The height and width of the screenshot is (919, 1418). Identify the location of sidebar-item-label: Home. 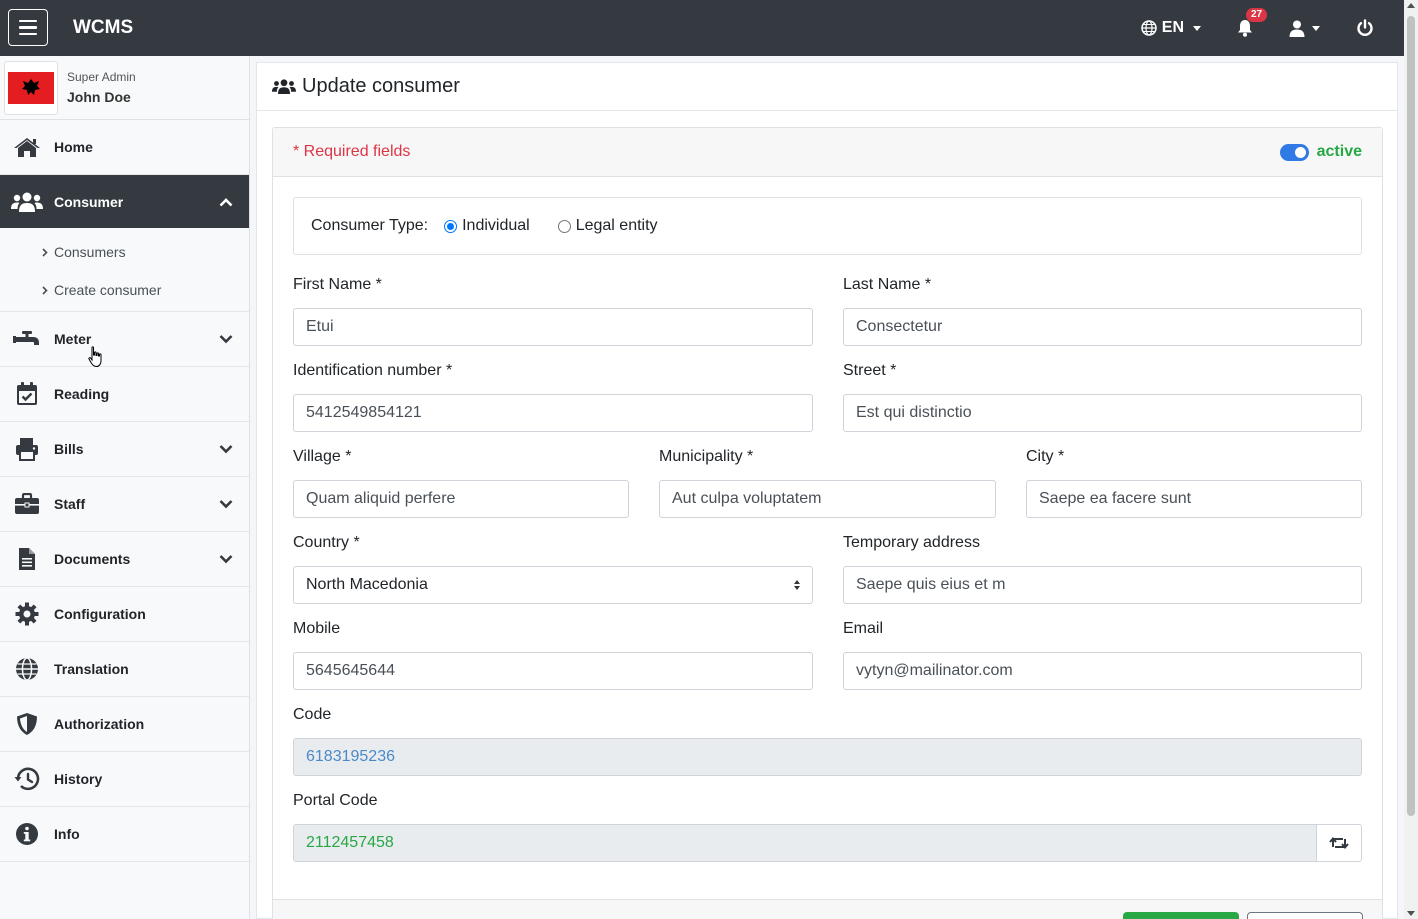
(73, 147).